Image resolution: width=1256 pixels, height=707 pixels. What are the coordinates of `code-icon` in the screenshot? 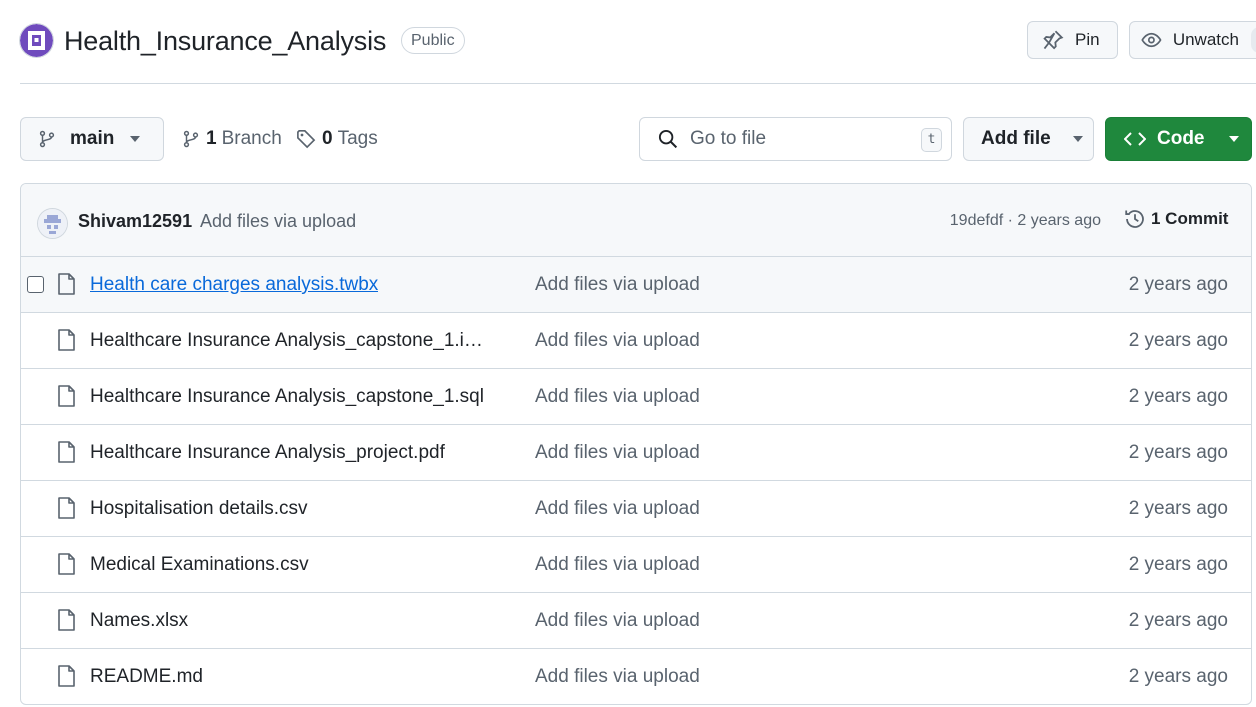 It's located at (1135, 139).